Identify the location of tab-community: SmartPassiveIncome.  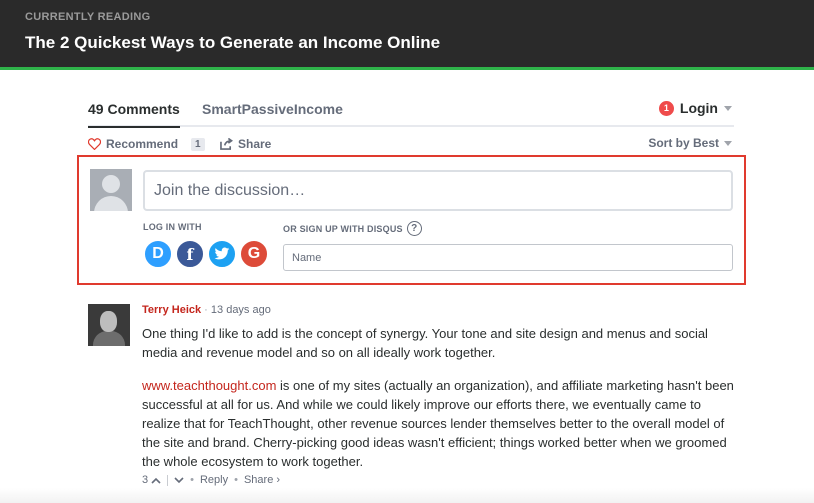
(272, 109).